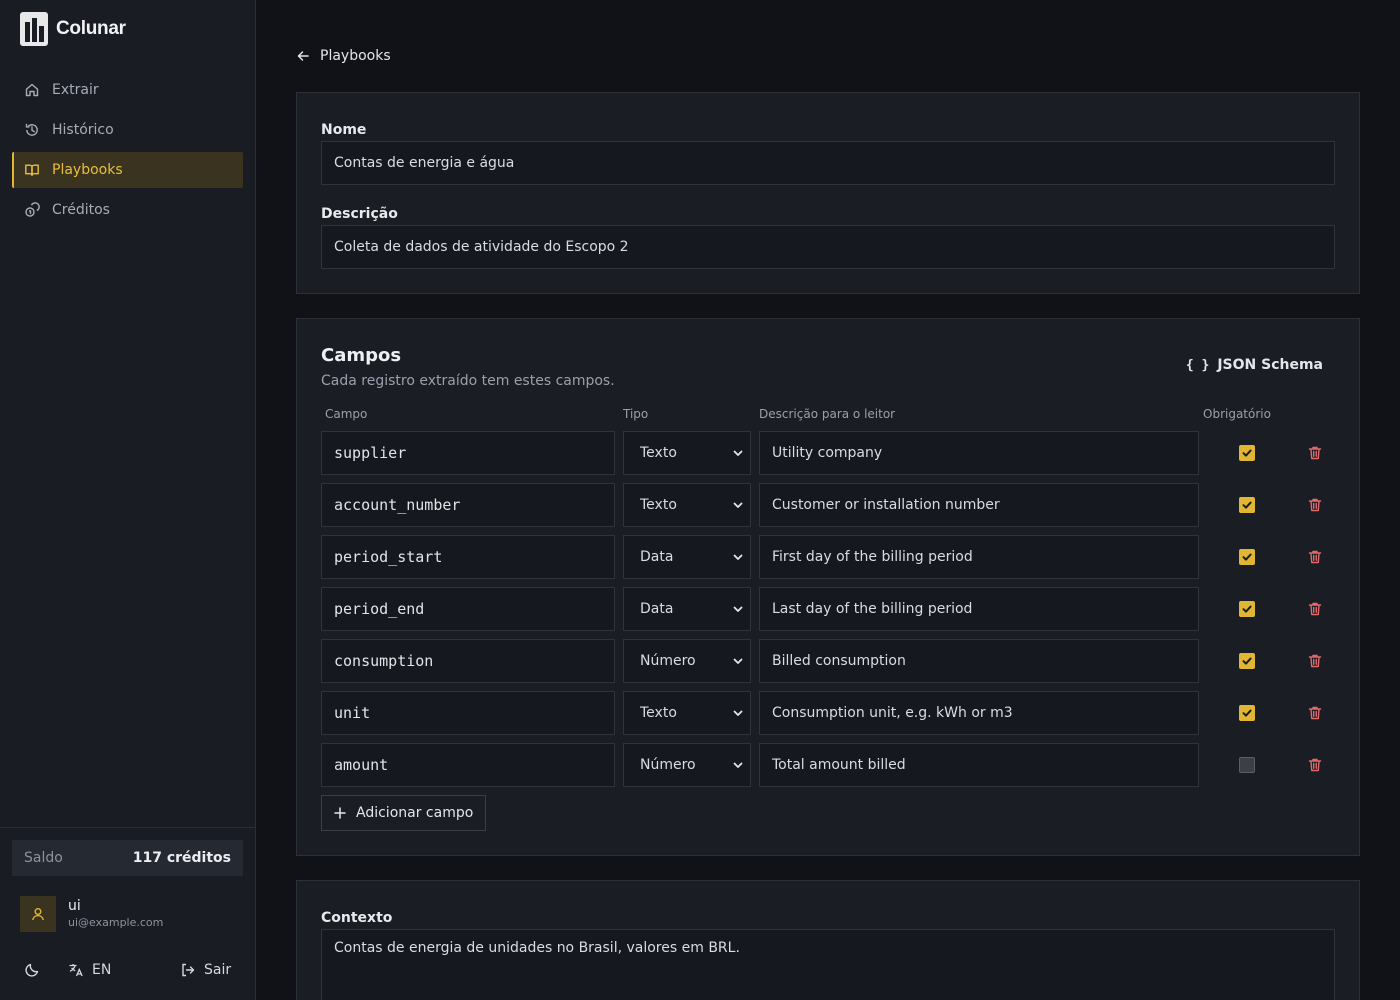 This screenshot has height=1000, width=1400. I want to click on field-name-input: period_end, so click(468, 609).